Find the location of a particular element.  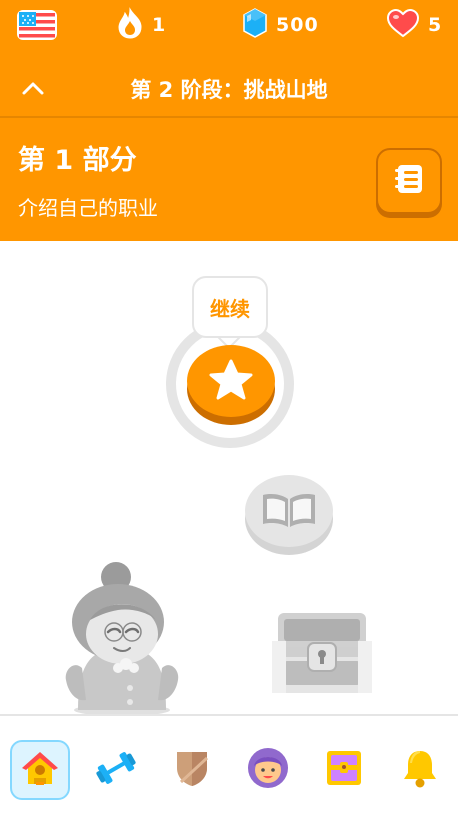

nav-item-notifications is located at coordinates (420, 770).